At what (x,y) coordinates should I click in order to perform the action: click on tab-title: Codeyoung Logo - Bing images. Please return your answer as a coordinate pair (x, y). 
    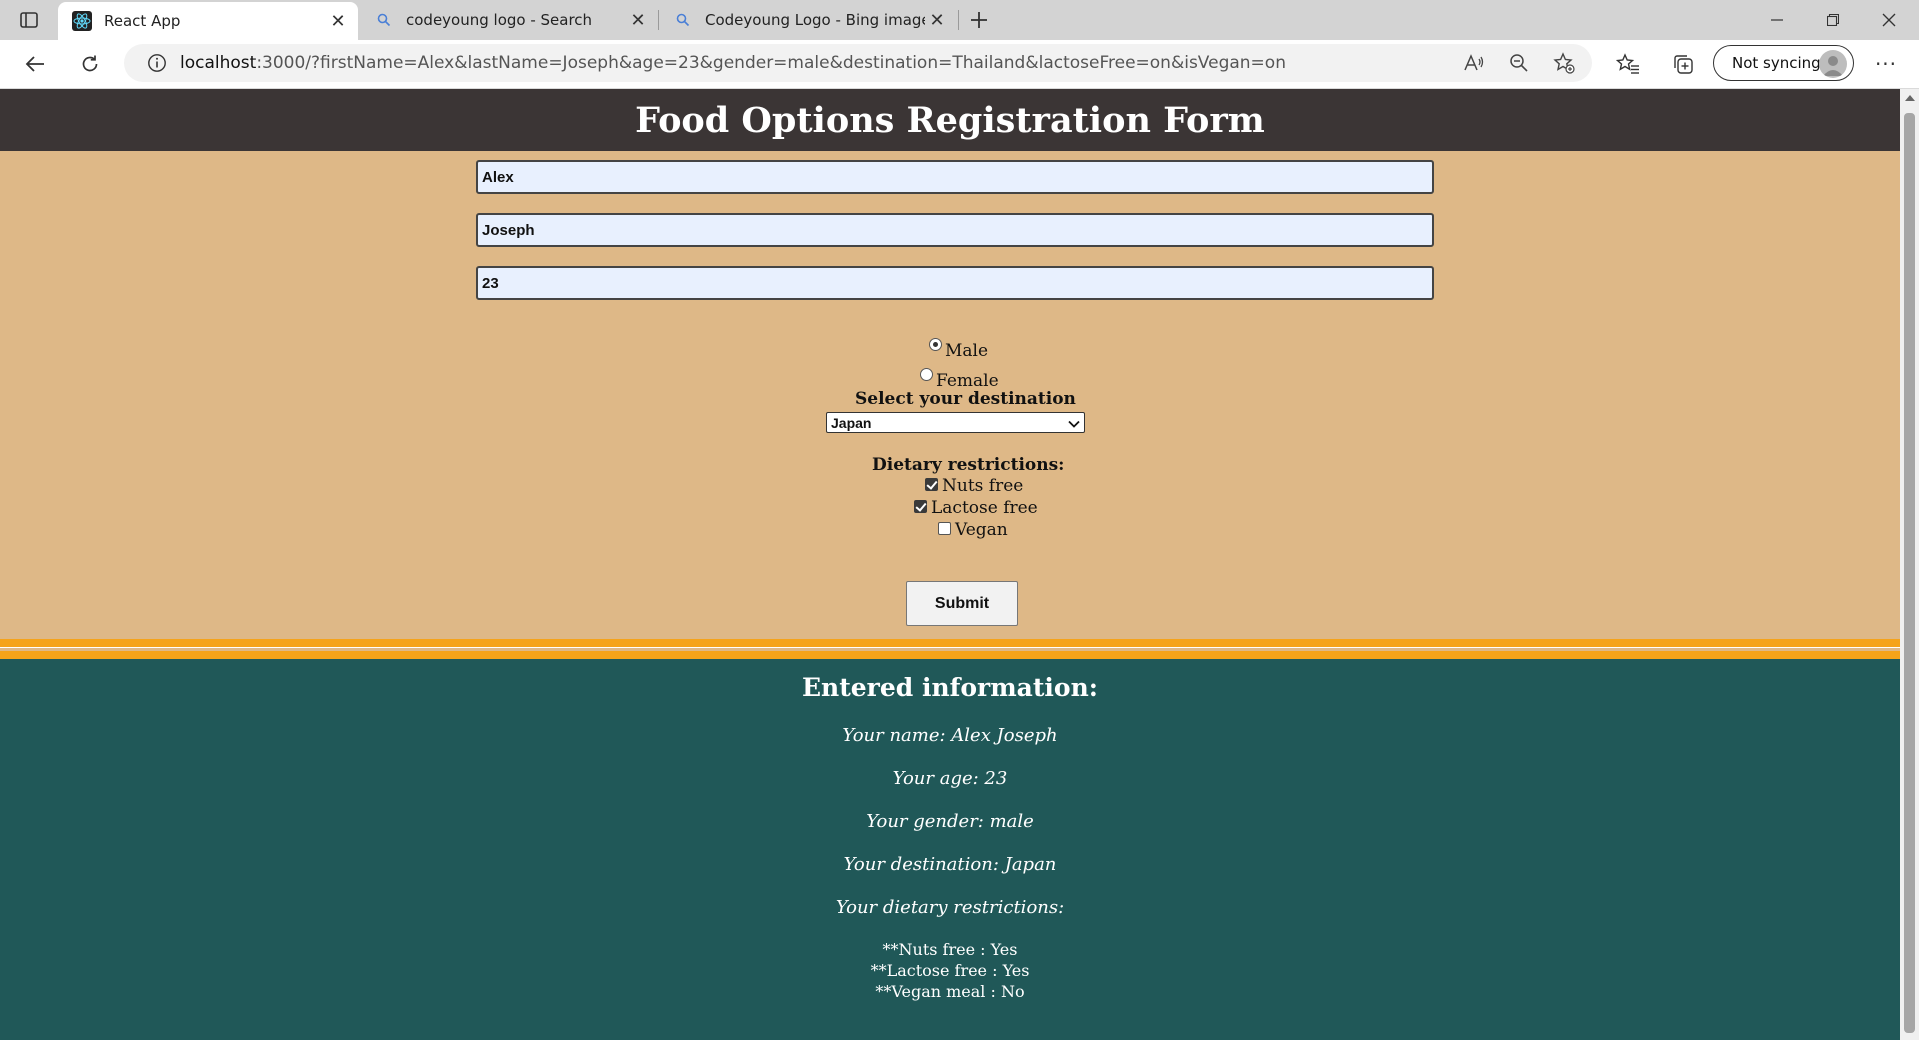
    Looking at the image, I should click on (815, 20).